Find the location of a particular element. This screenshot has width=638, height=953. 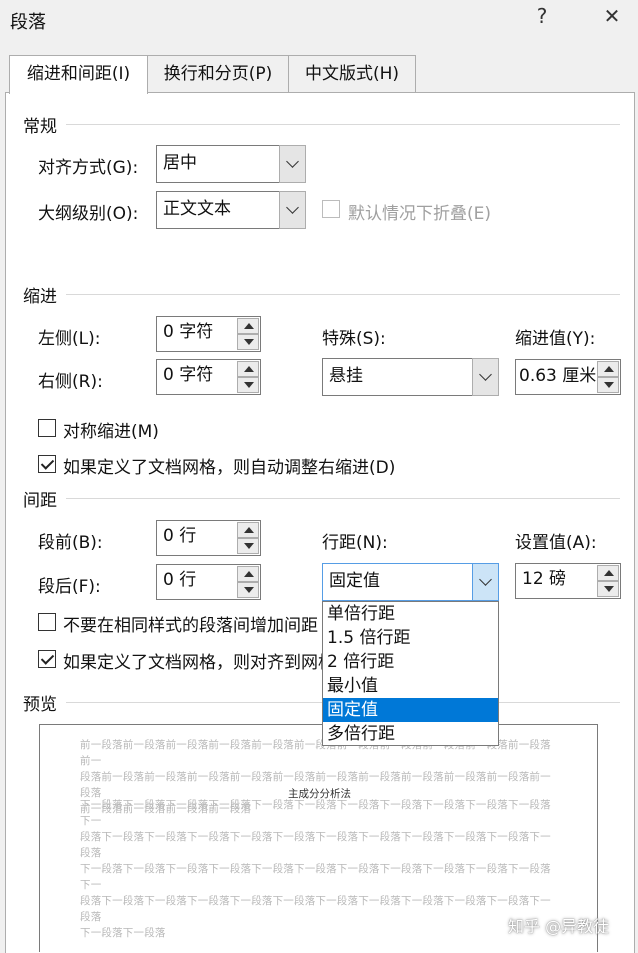

auto-adjust-checkbox is located at coordinates (47, 464).